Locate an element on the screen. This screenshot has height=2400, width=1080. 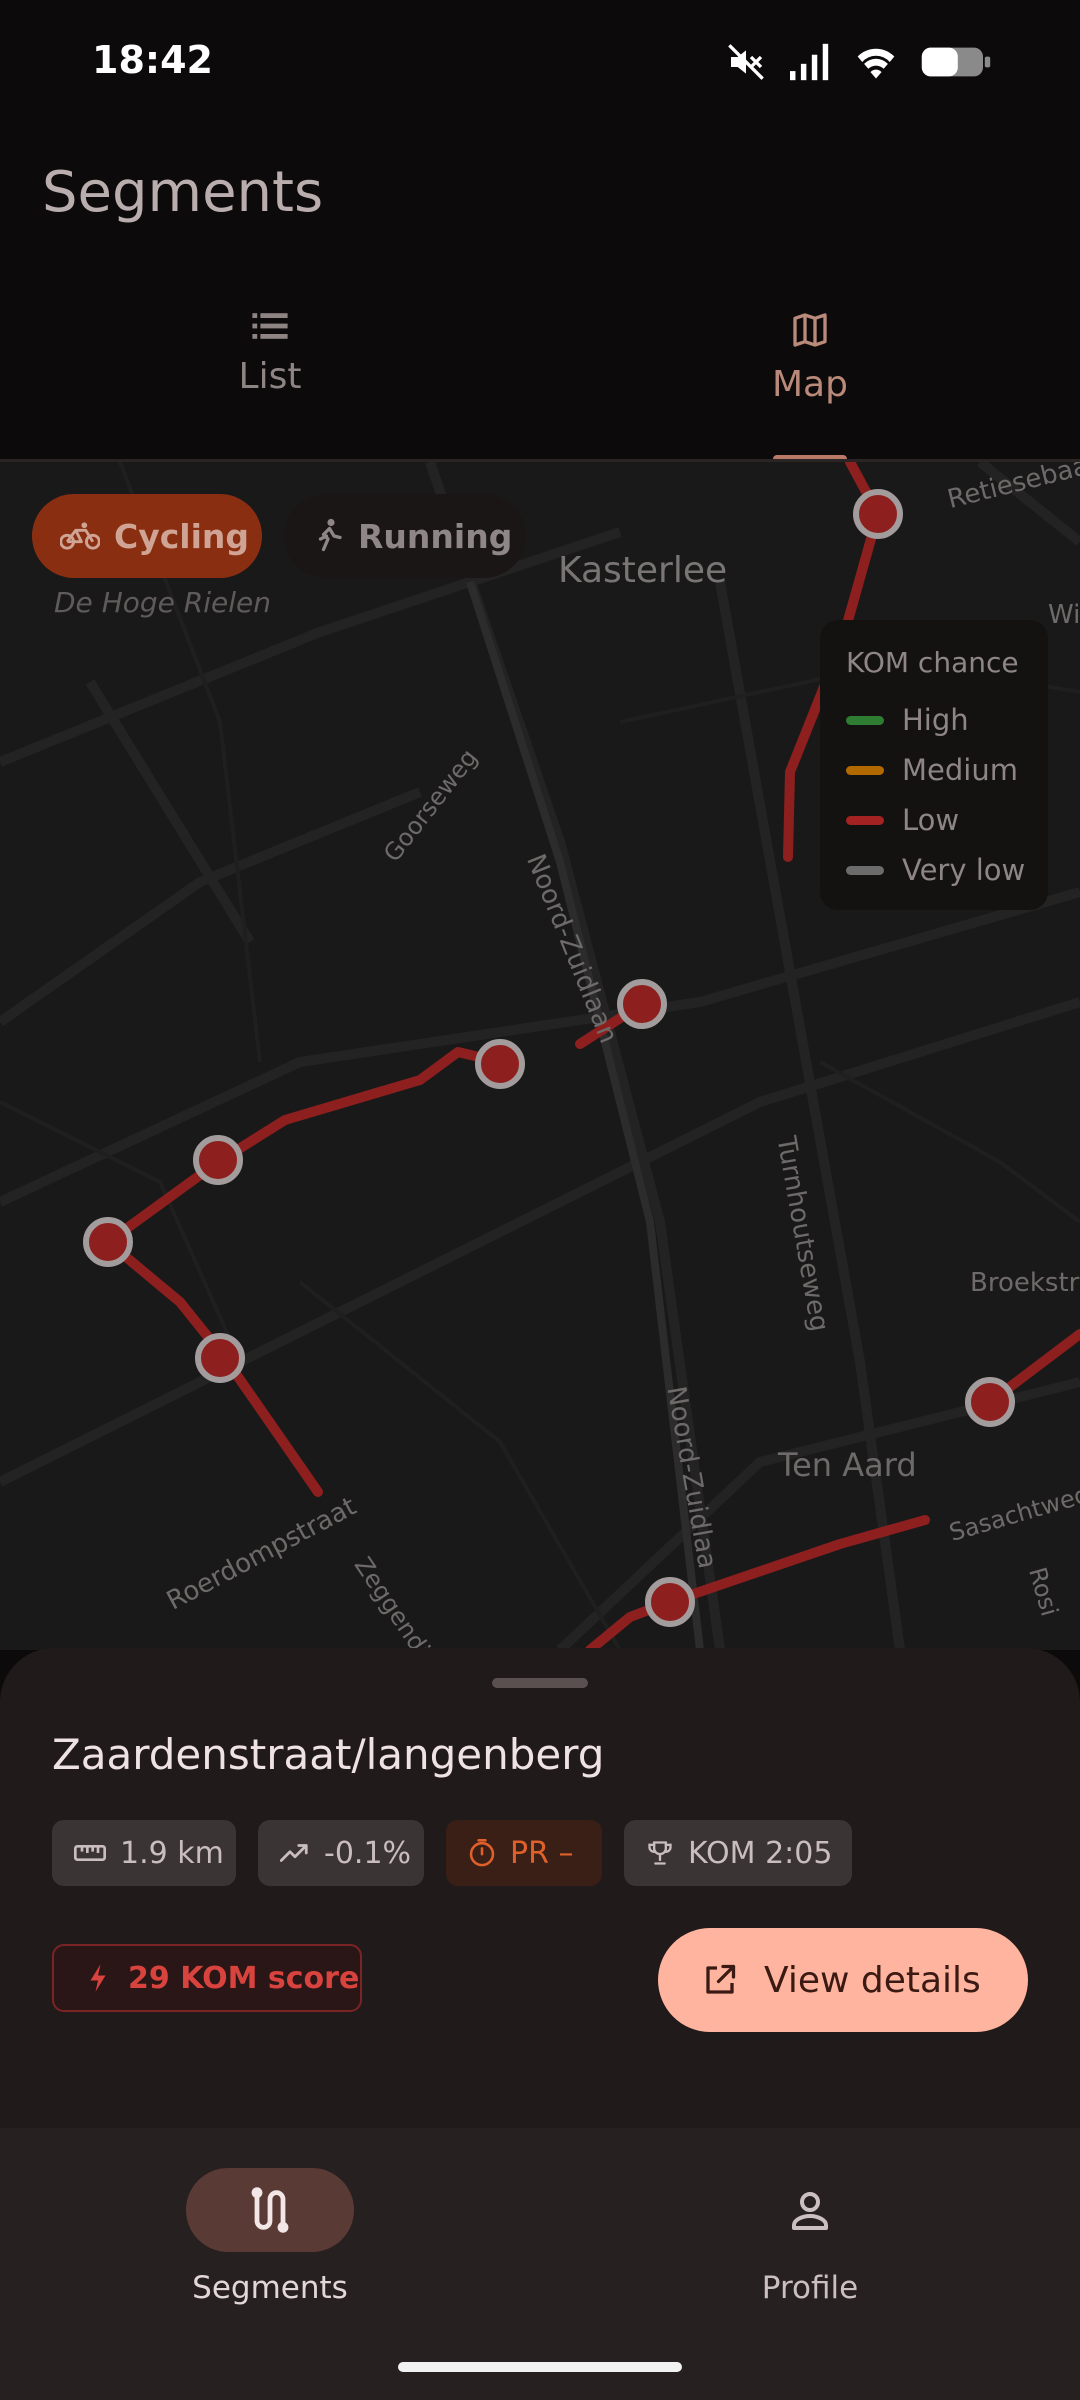
cycling-filter-chip: Cycling is located at coordinates (147, 536).